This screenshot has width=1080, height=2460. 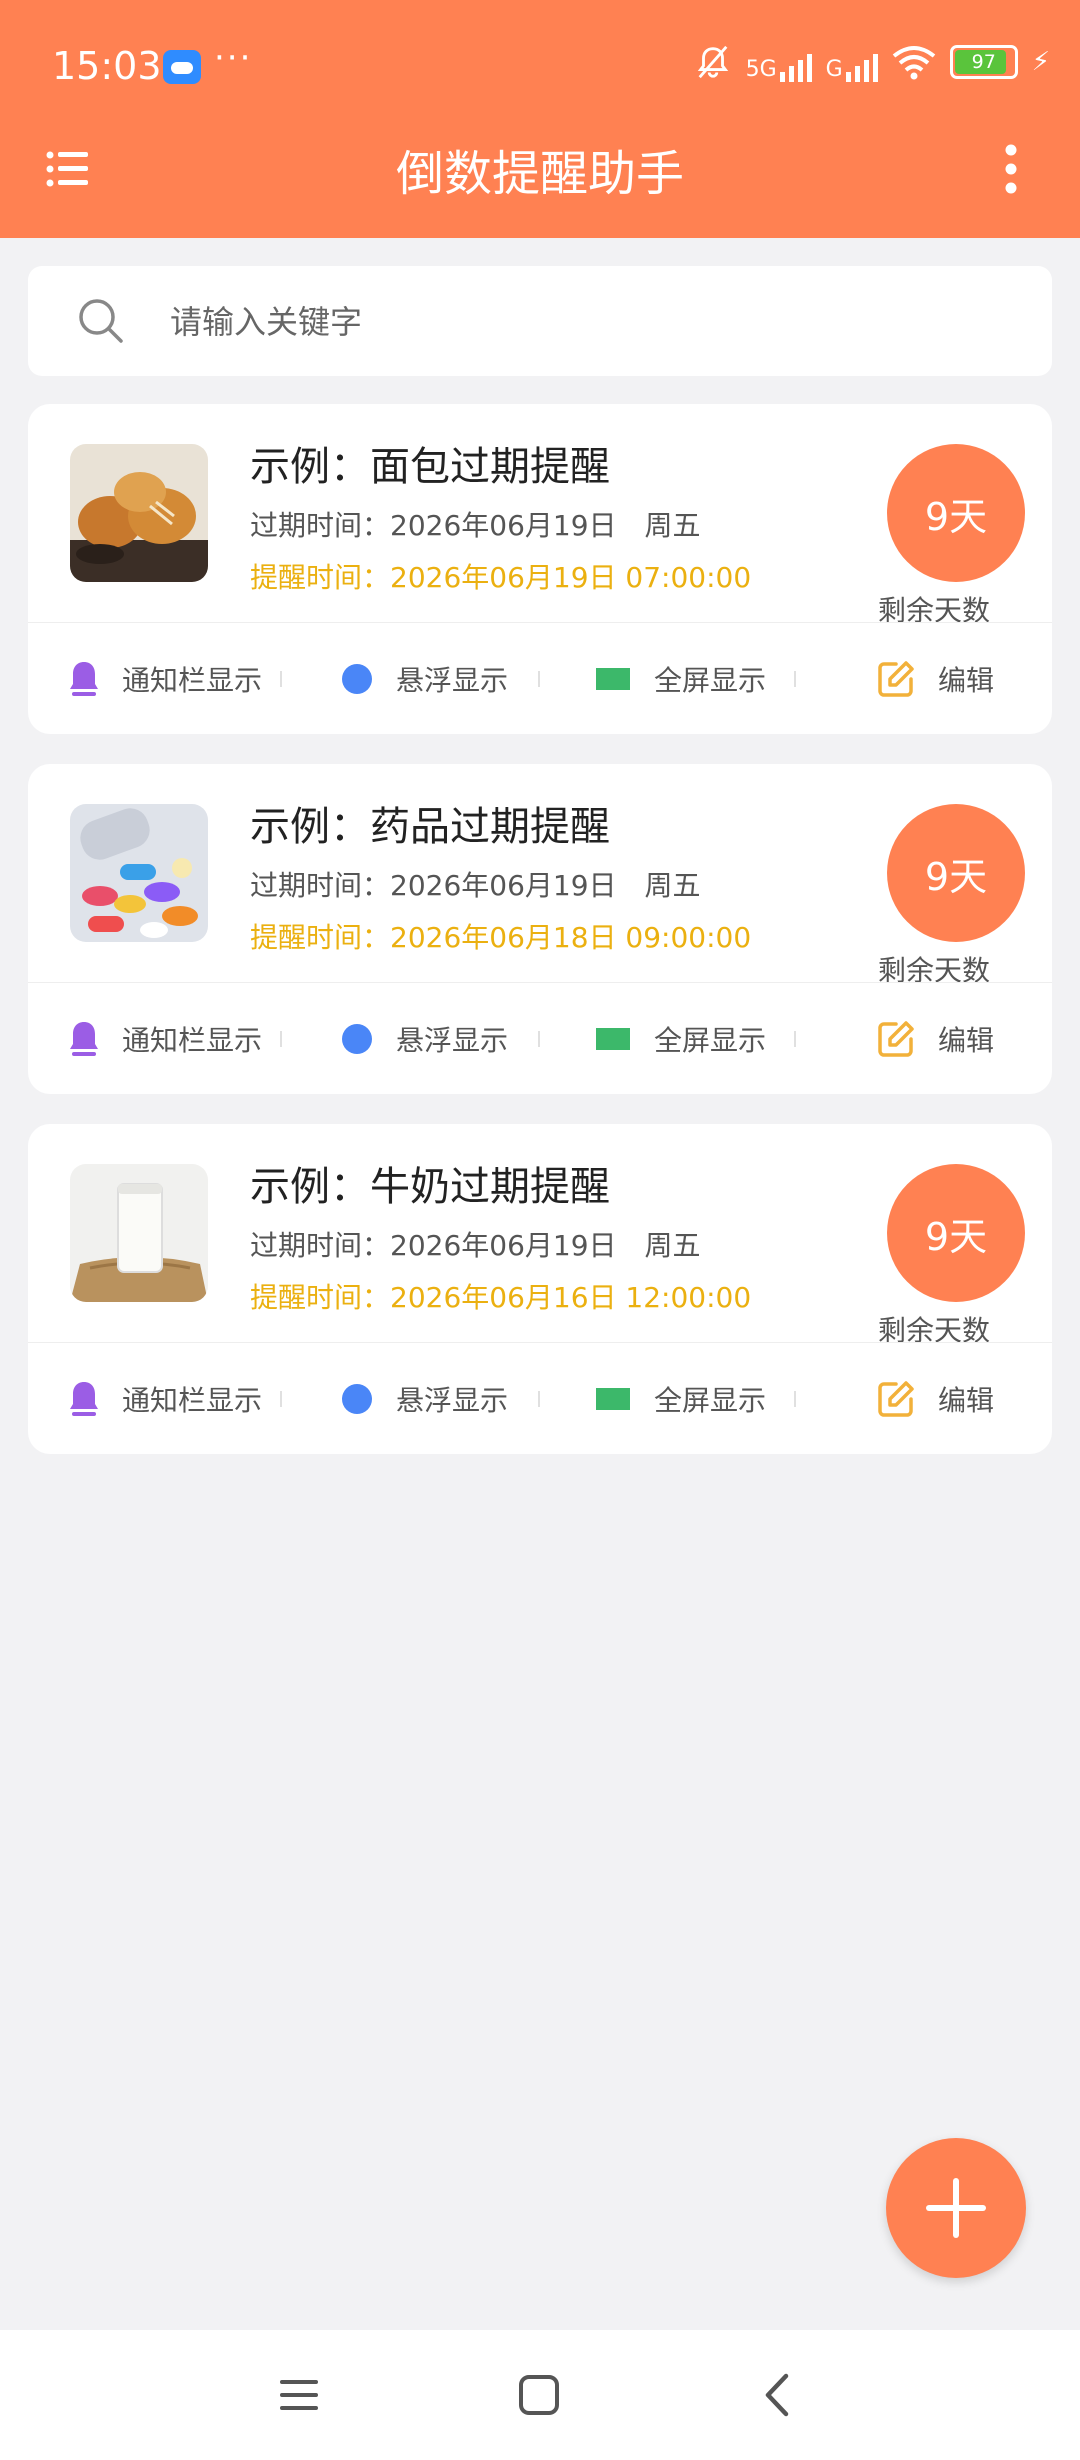 What do you see at coordinates (233, 58) in the screenshot?
I see `more-notifications-icon: ···` at bounding box center [233, 58].